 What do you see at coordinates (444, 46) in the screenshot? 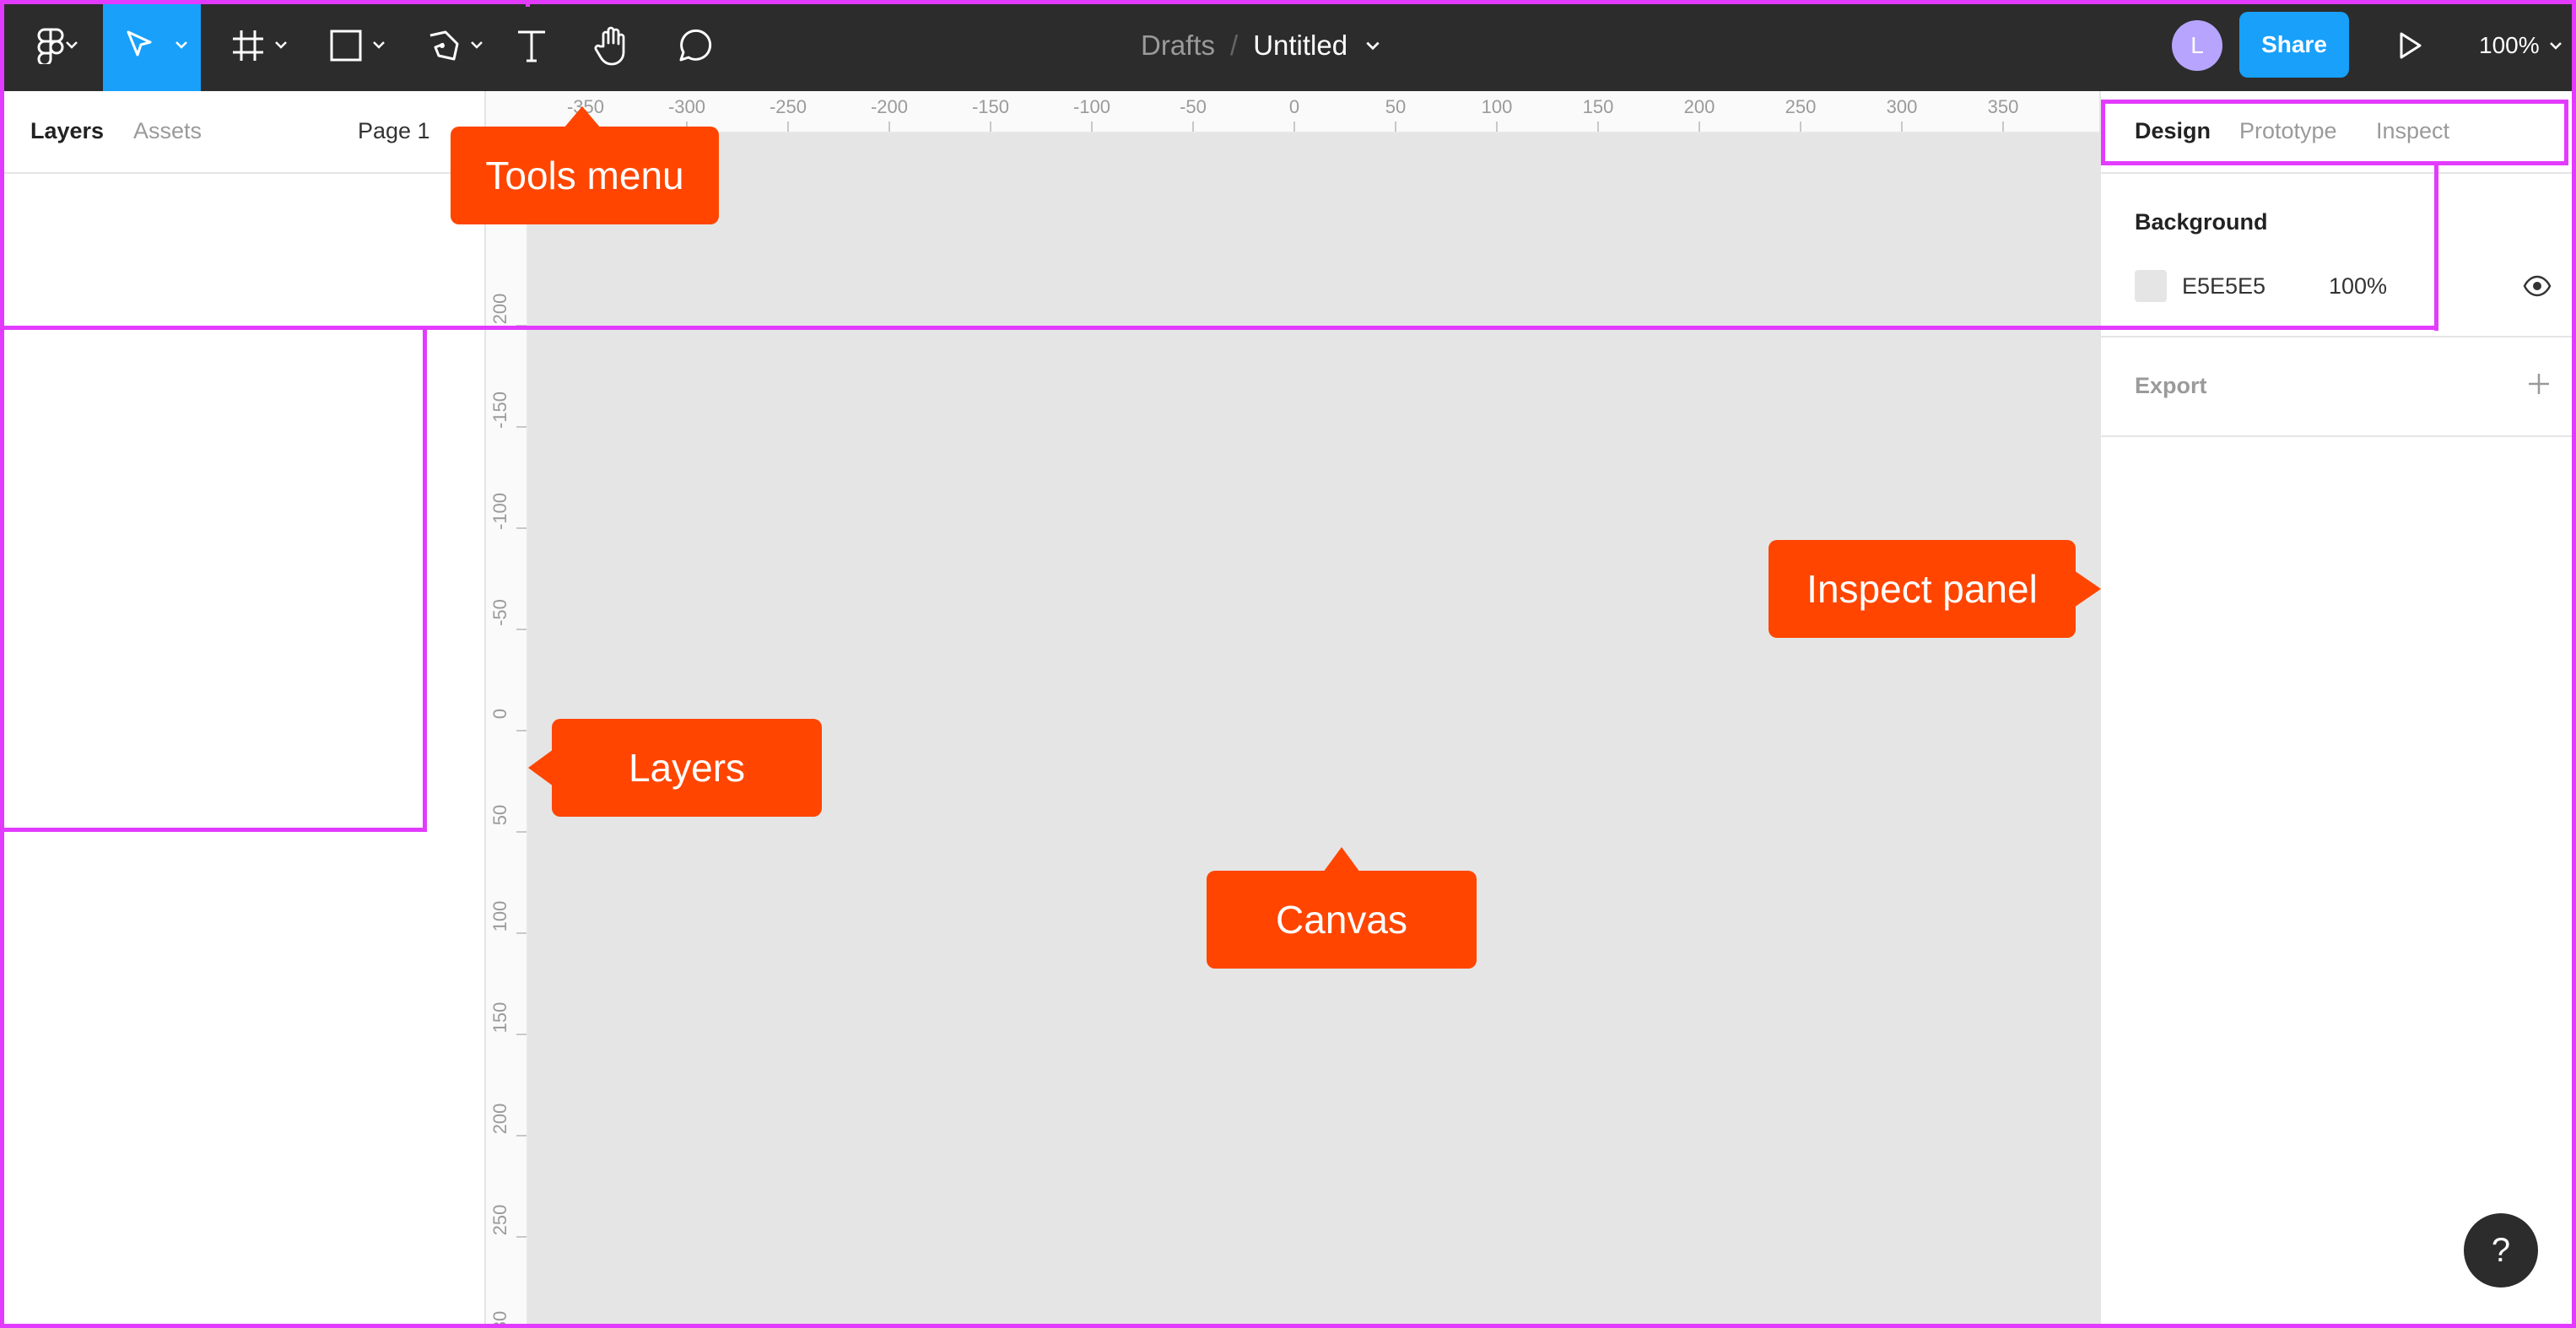
I see `pen-tool-icon` at bounding box center [444, 46].